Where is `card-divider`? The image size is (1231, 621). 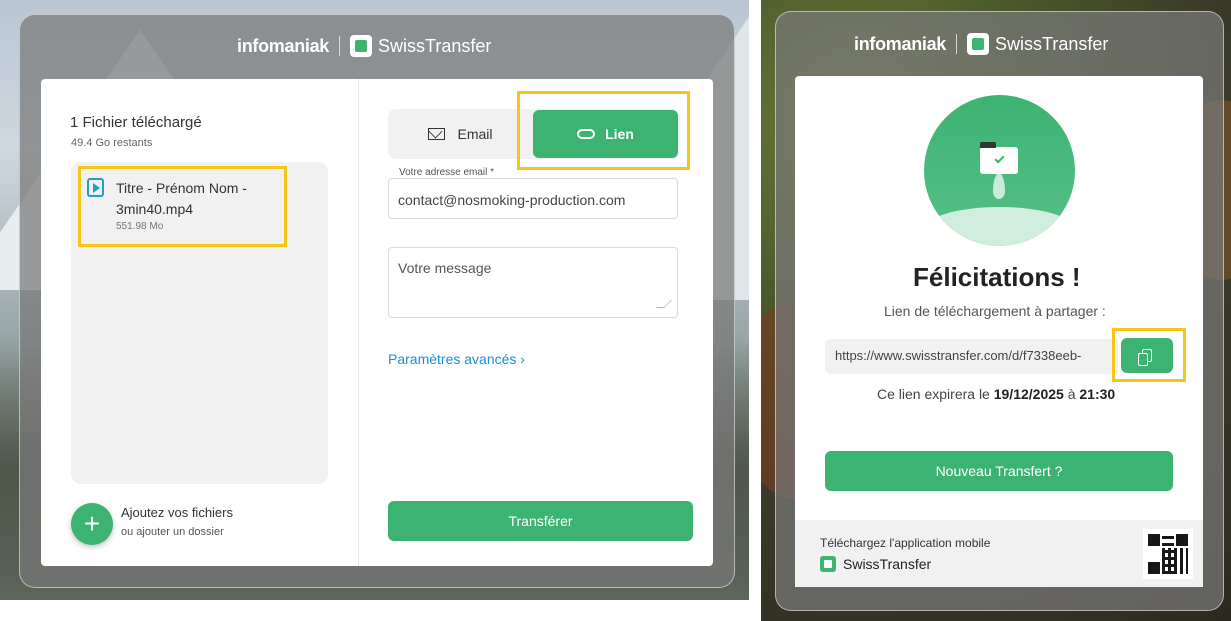 card-divider is located at coordinates (358, 322).